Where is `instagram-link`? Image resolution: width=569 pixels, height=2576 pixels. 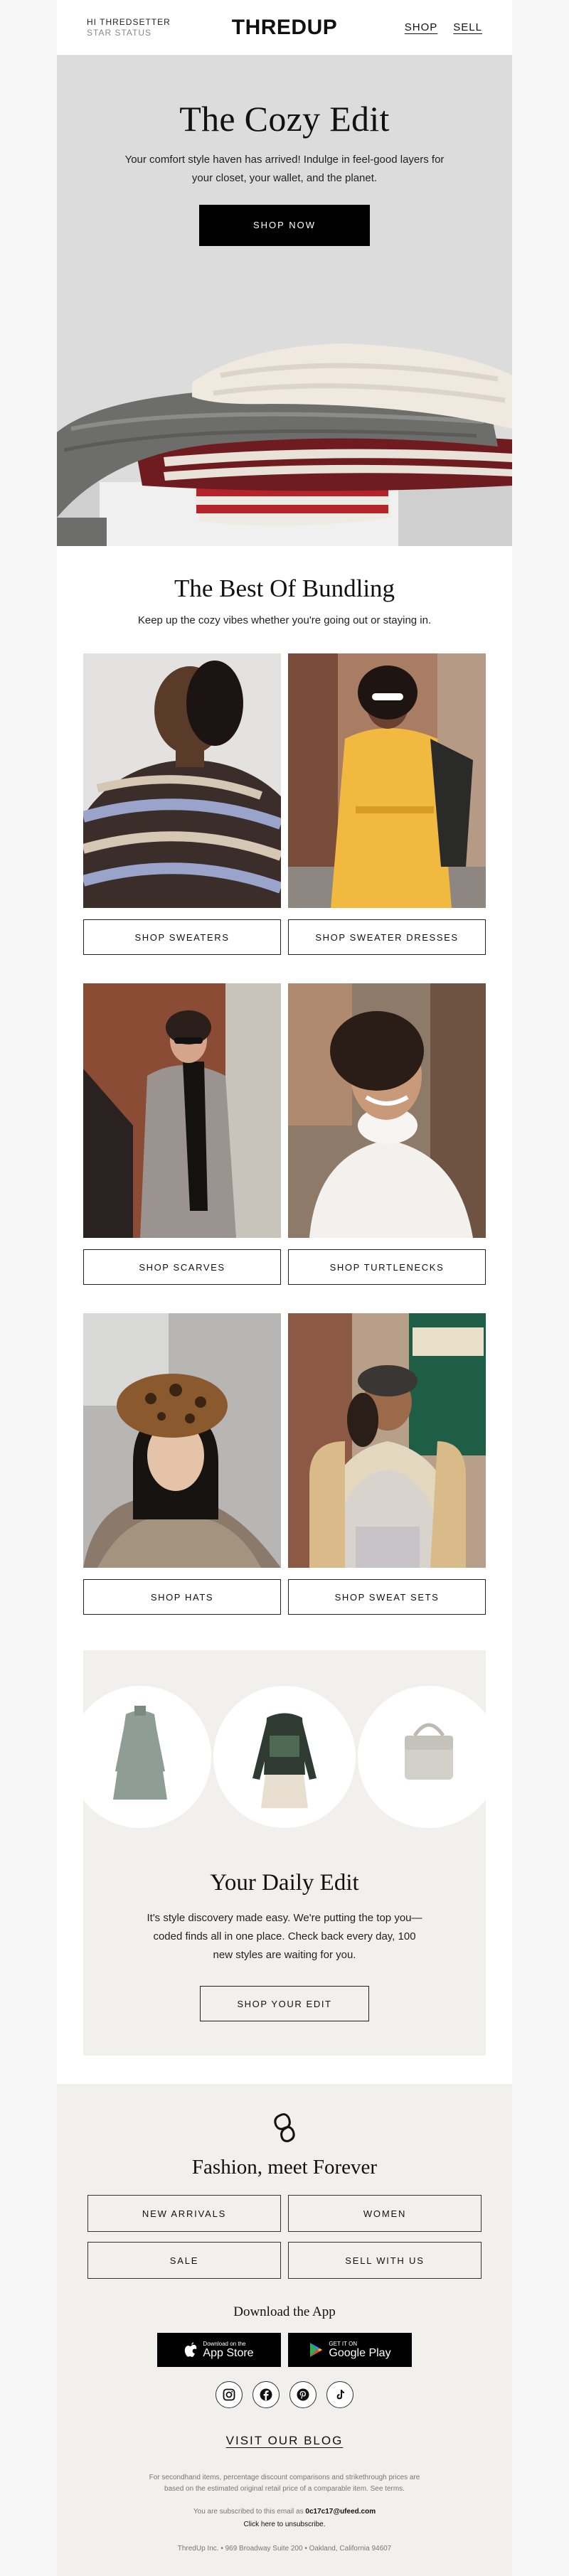 instagram-link is located at coordinates (230, 2394).